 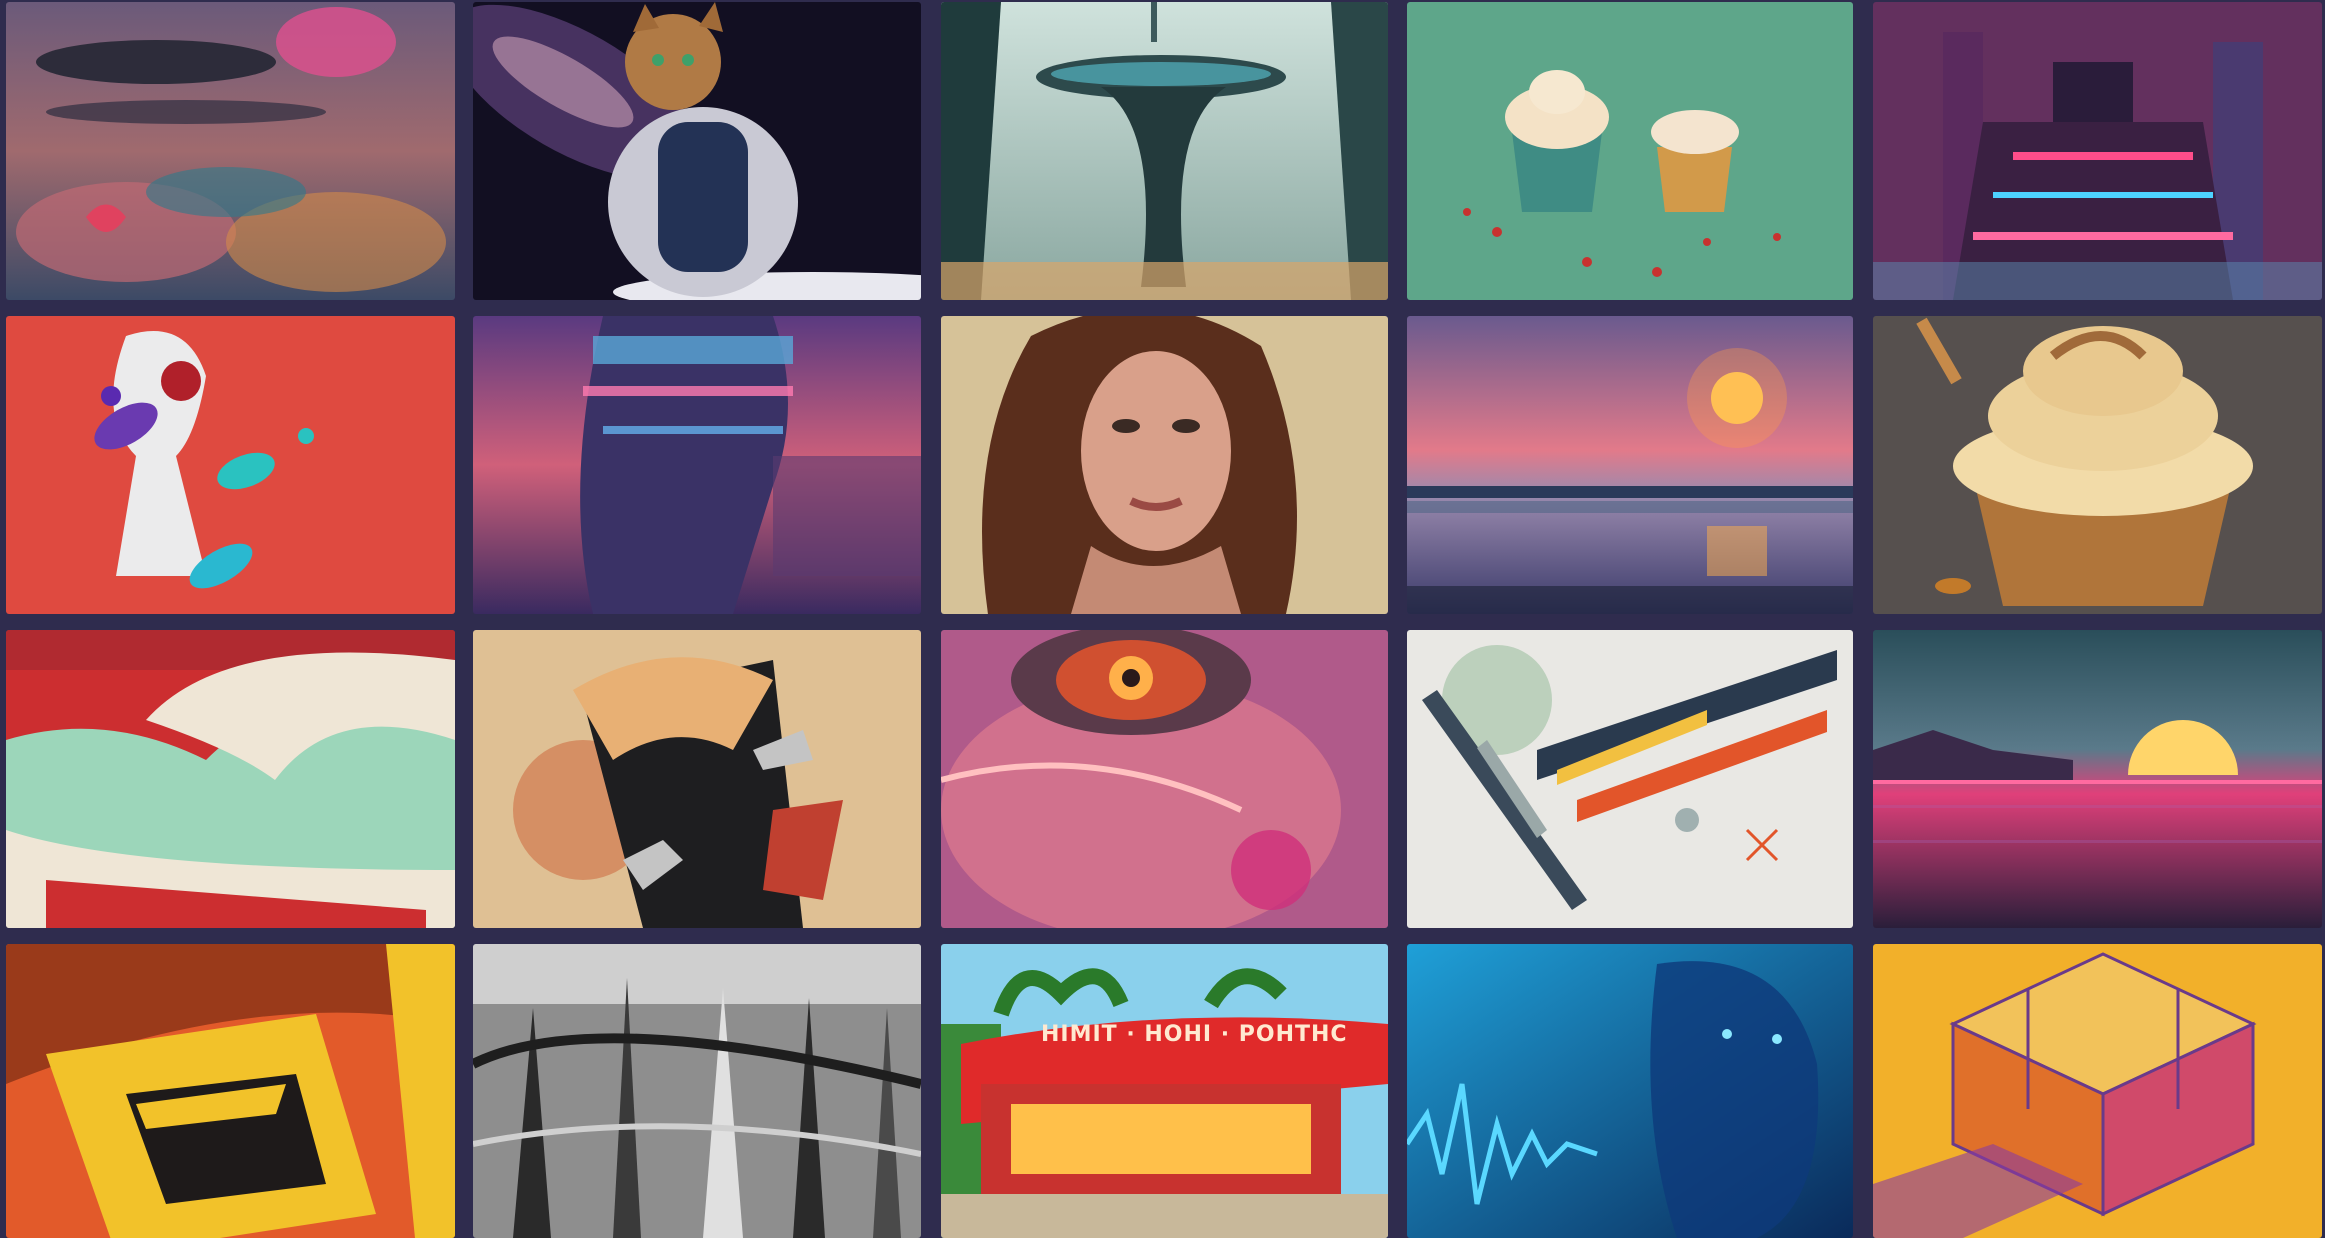 I want to click on digital-face-image, so click(x=1630, y=1091).